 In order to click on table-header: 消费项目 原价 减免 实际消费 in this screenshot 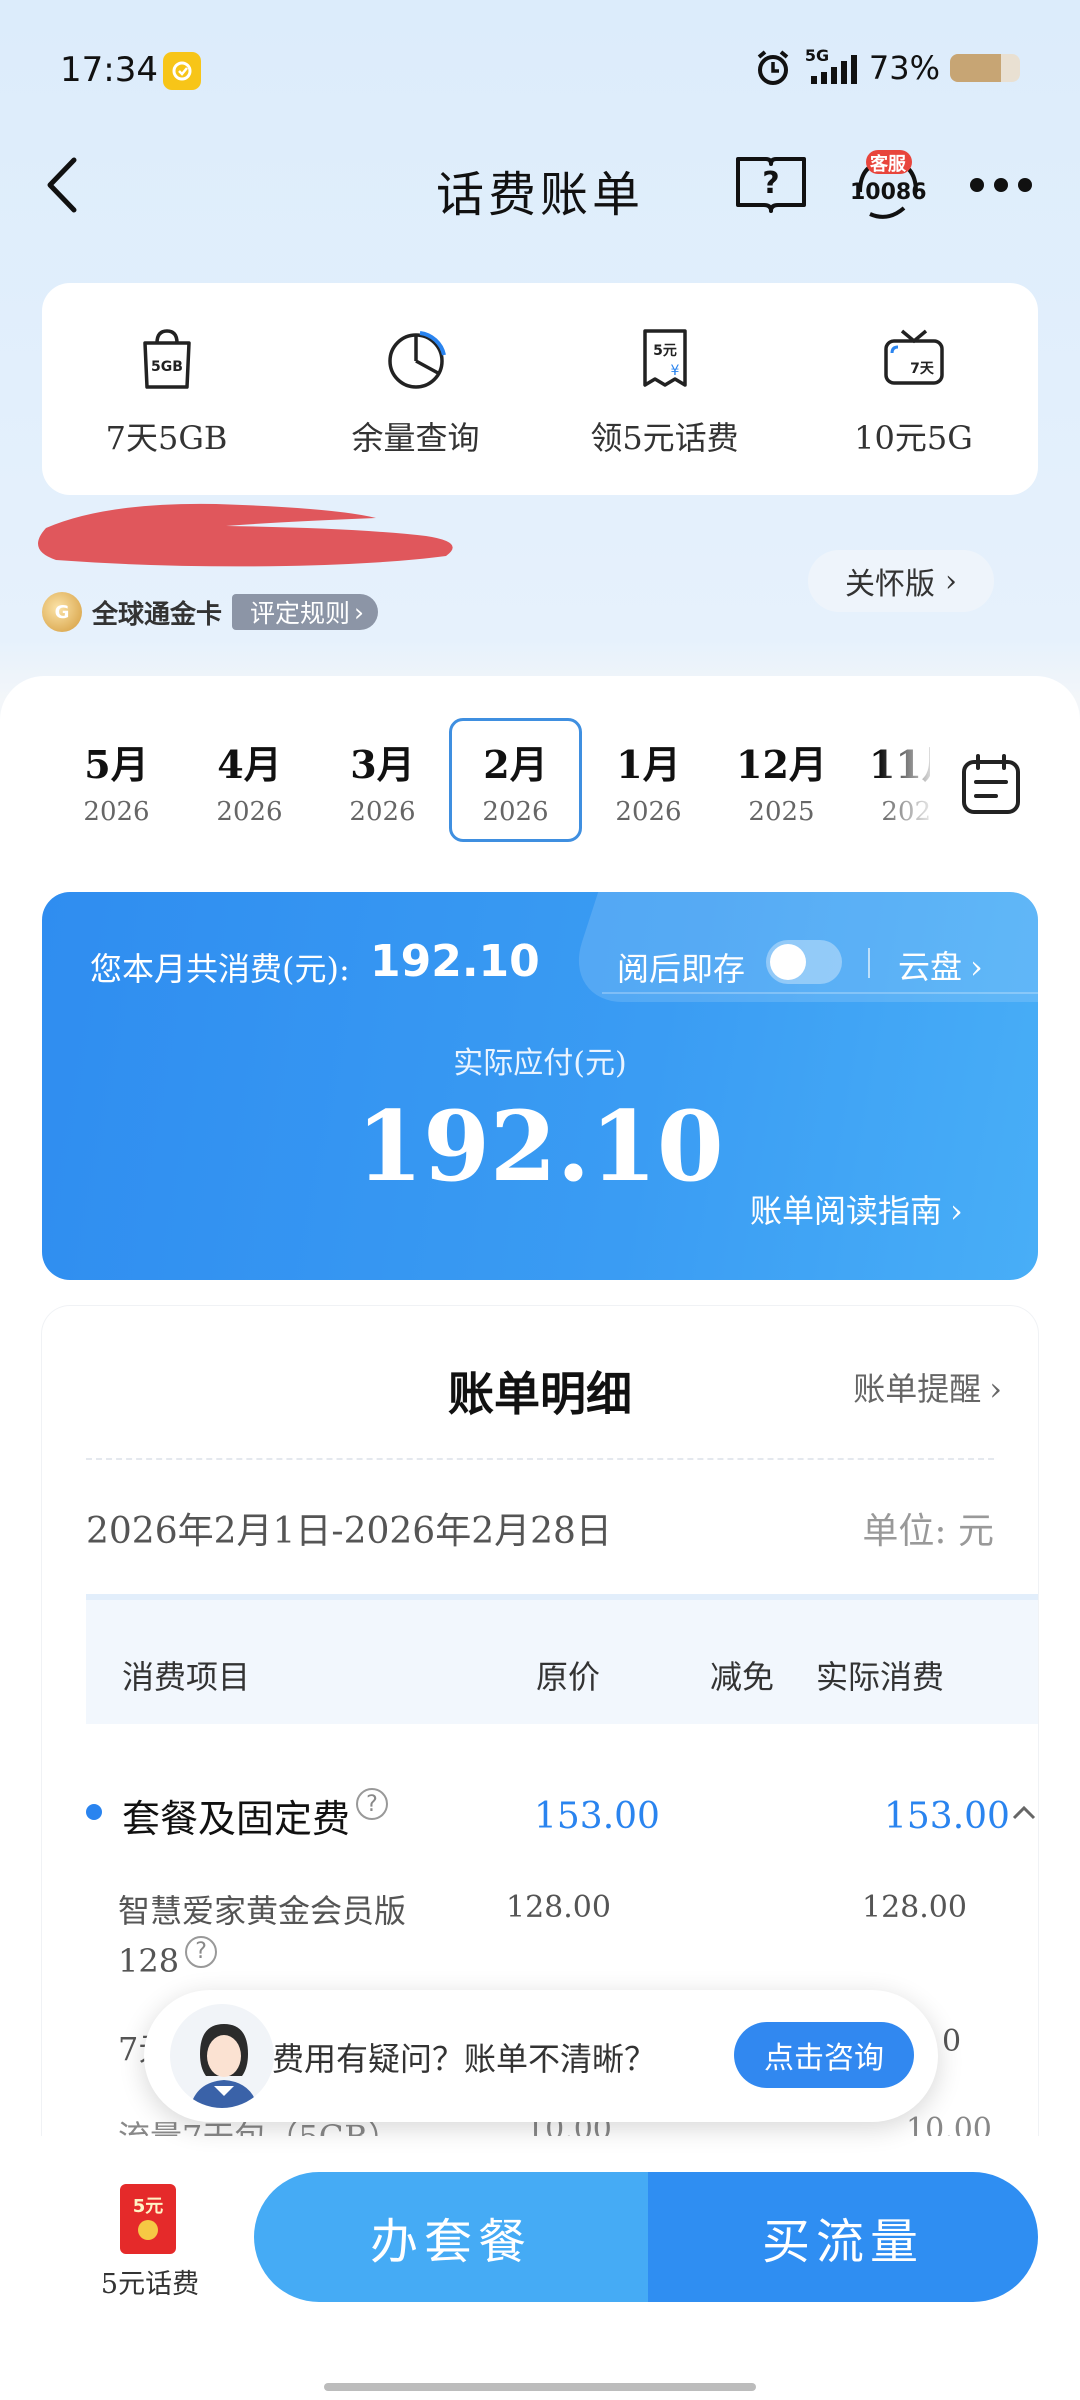, I will do `click(562, 1659)`.